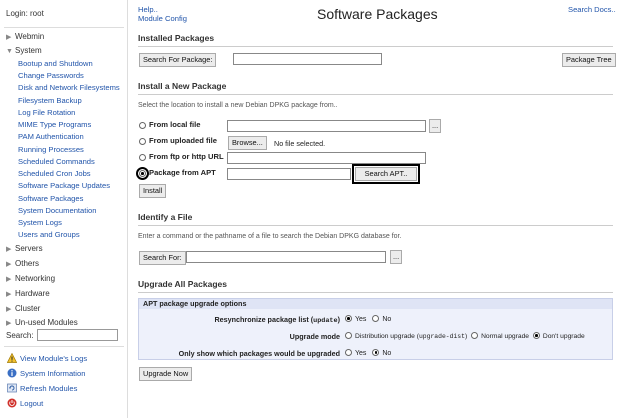  What do you see at coordinates (277, 320) in the screenshot?
I see `resync-label: Resynchronize package list (update)` at bounding box center [277, 320].